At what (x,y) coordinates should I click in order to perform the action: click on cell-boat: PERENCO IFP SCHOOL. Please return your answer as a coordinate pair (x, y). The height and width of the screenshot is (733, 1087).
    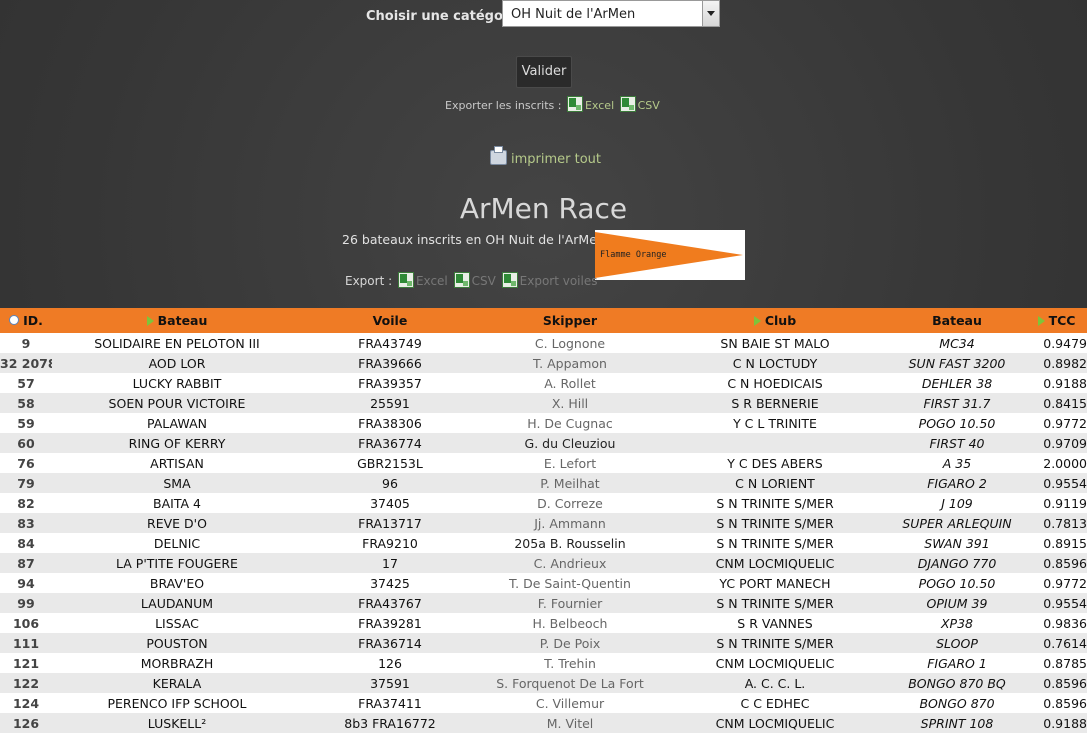
    Looking at the image, I should click on (177, 703).